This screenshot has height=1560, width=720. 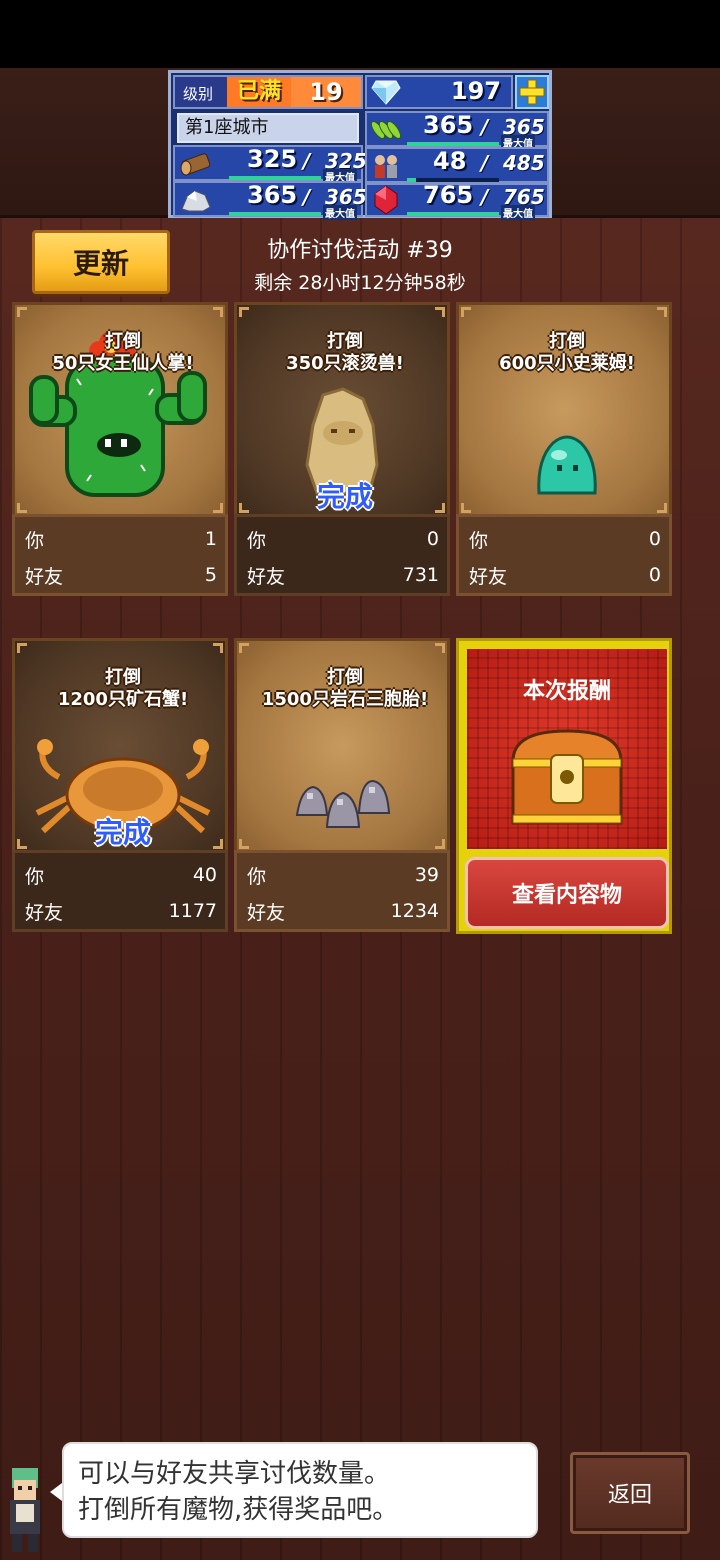 I want to click on food-bar, so click(x=453, y=144).